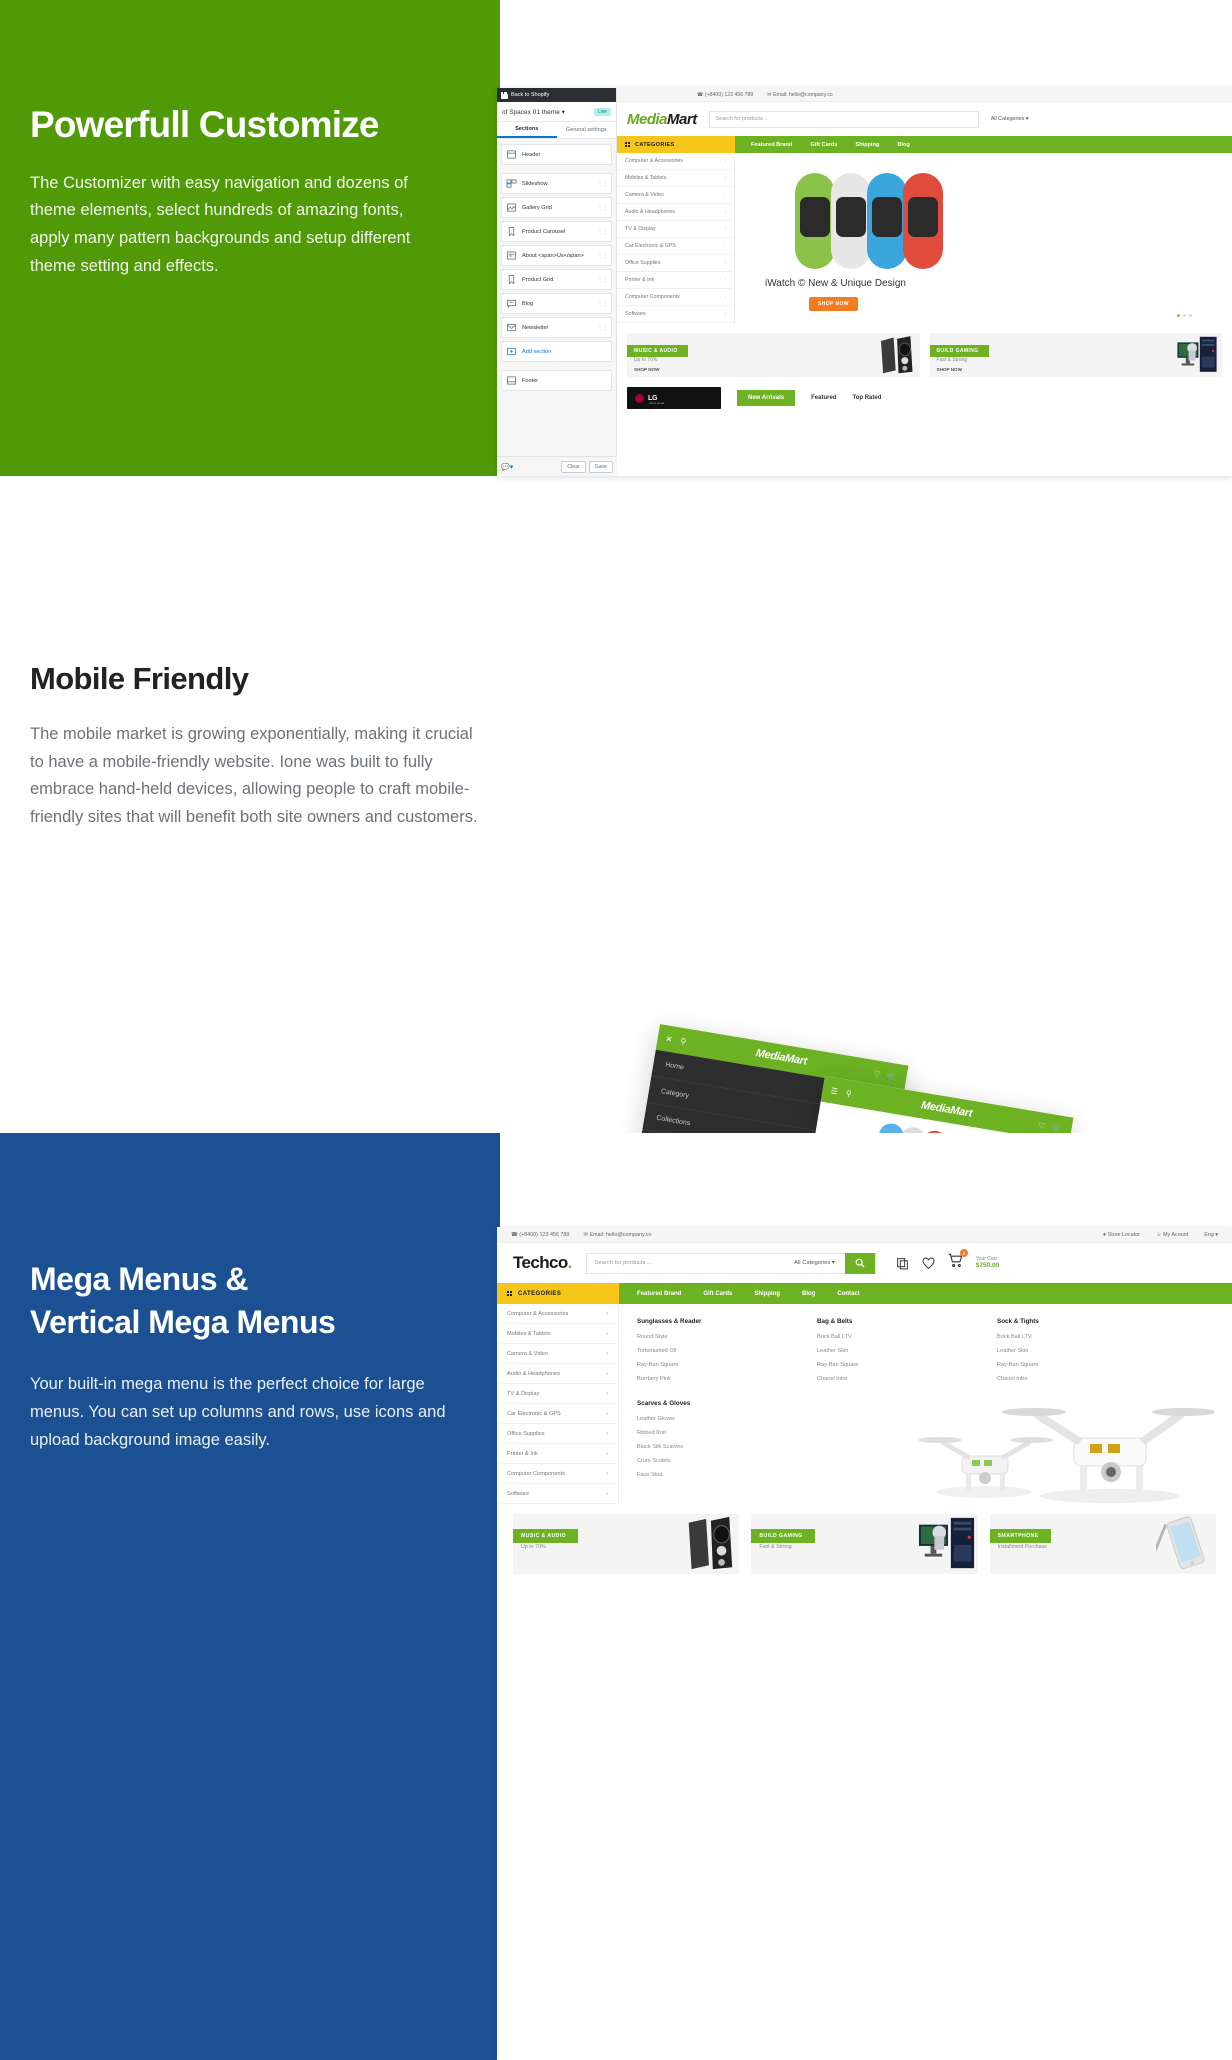 The width and height of the screenshot is (1232, 2060). Describe the element at coordinates (697, 1461) in the screenshot. I see `mega-col-item: Crum Scalets` at that location.